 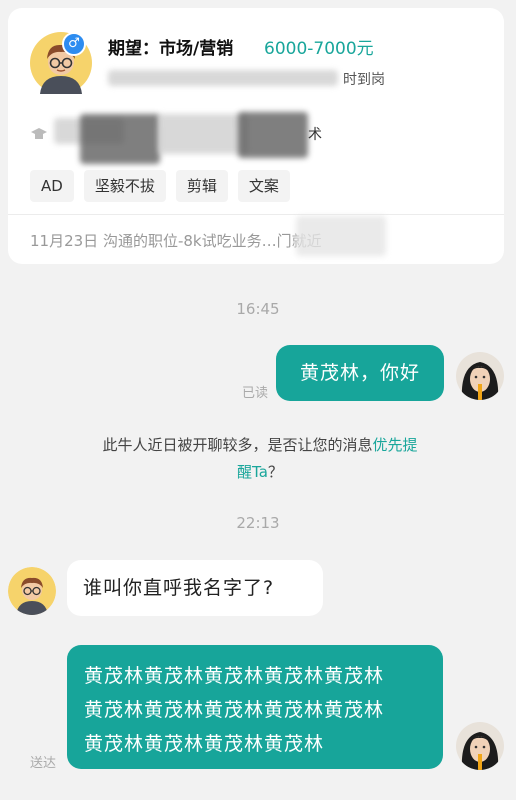 I want to click on delivered-status: 送达, so click(x=43, y=763).